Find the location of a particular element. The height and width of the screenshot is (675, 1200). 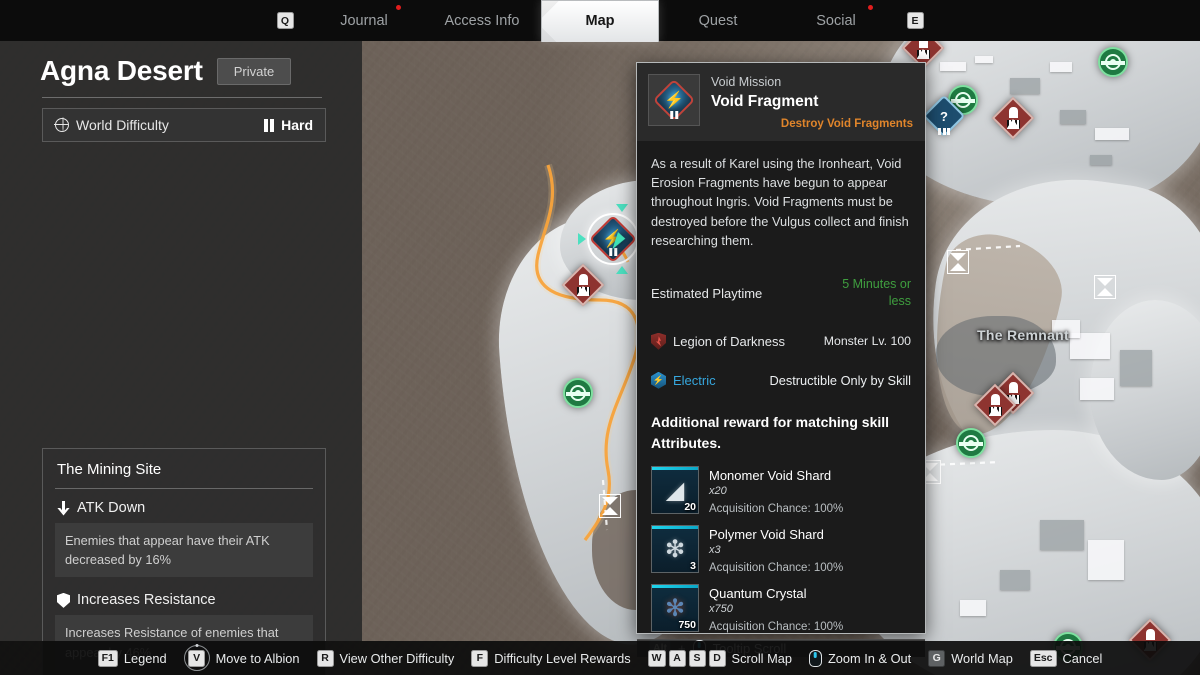

hint-label: Cancel is located at coordinates (1082, 658).